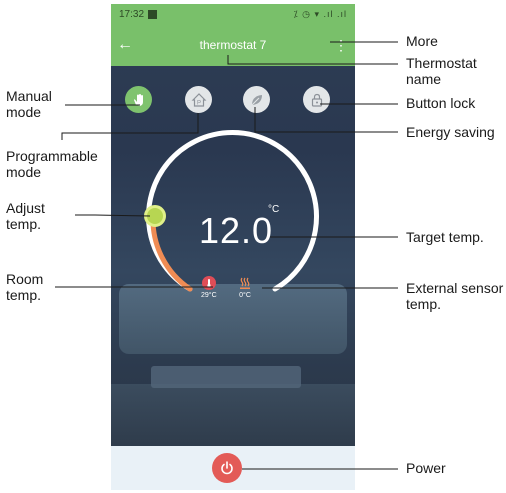 This screenshot has height=493, width=506. Describe the element at coordinates (236, 230) in the screenshot. I see `target-temp: 12.0` at that location.